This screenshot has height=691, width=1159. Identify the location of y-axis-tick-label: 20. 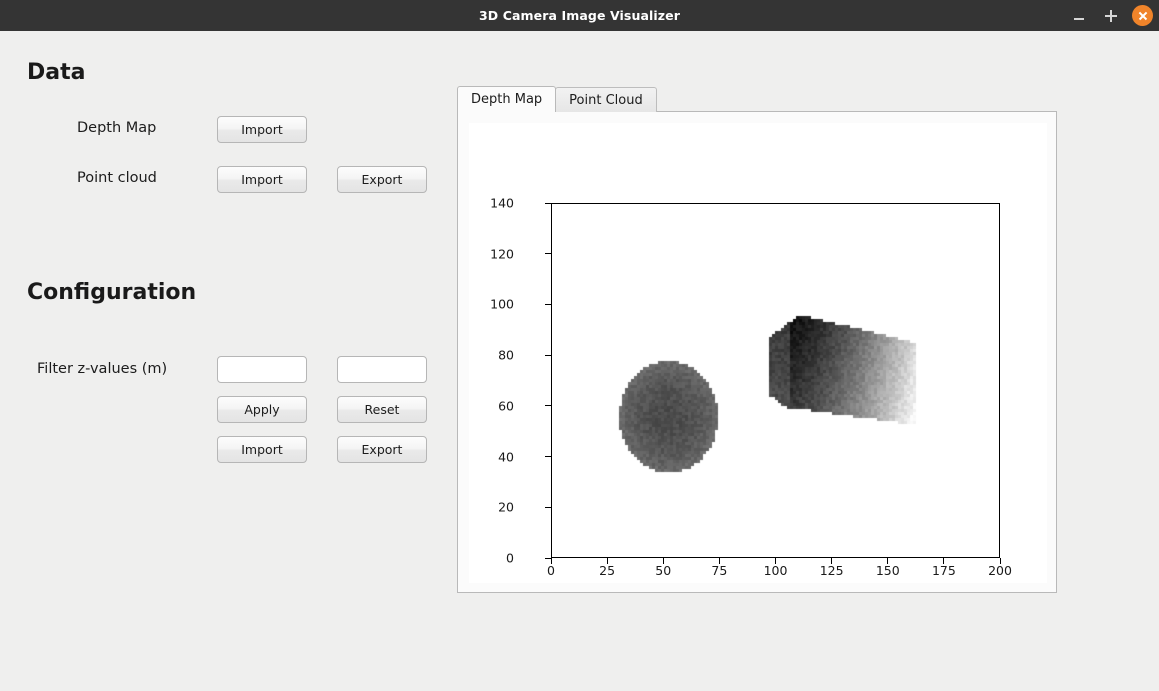
(506, 507).